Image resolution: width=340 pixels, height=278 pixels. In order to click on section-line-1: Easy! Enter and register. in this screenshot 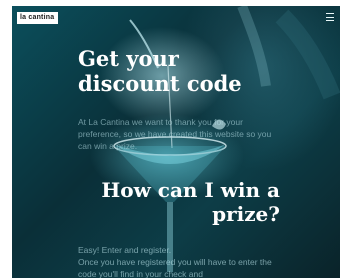, I will do `click(125, 250)`.